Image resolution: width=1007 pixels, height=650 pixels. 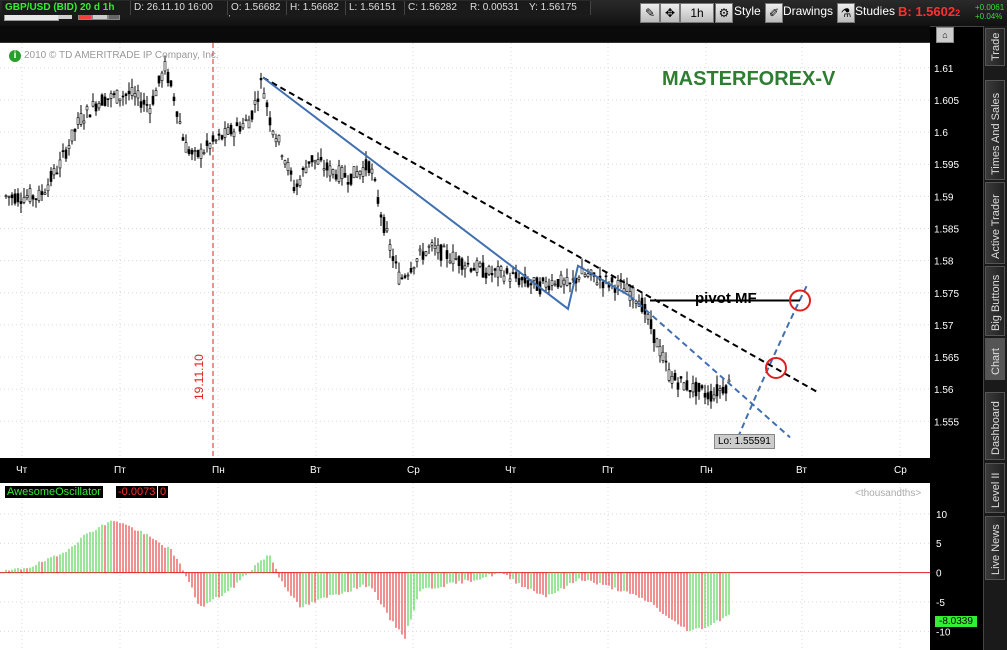 What do you see at coordinates (939, 574) in the screenshot?
I see `osc-tick-label: 0` at bounding box center [939, 574].